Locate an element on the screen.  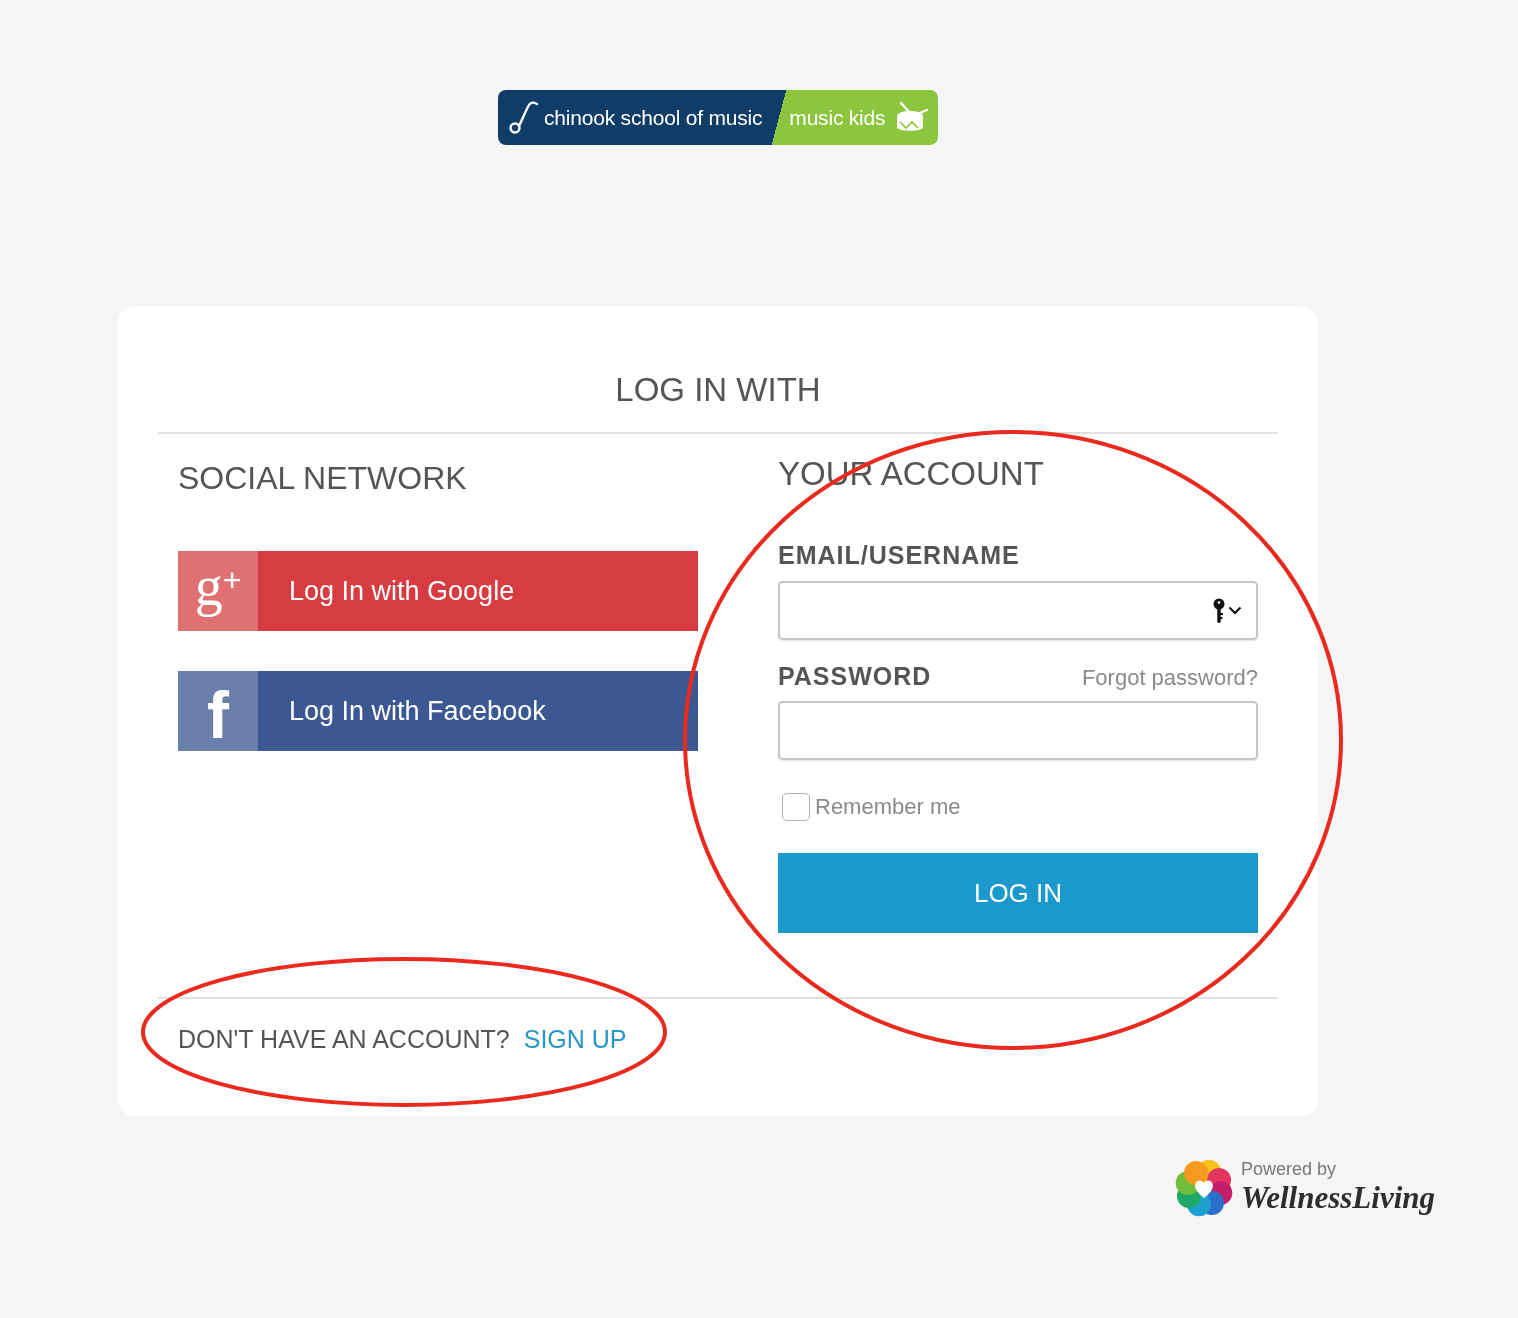
chevron-down-icon is located at coordinates (1235, 610).